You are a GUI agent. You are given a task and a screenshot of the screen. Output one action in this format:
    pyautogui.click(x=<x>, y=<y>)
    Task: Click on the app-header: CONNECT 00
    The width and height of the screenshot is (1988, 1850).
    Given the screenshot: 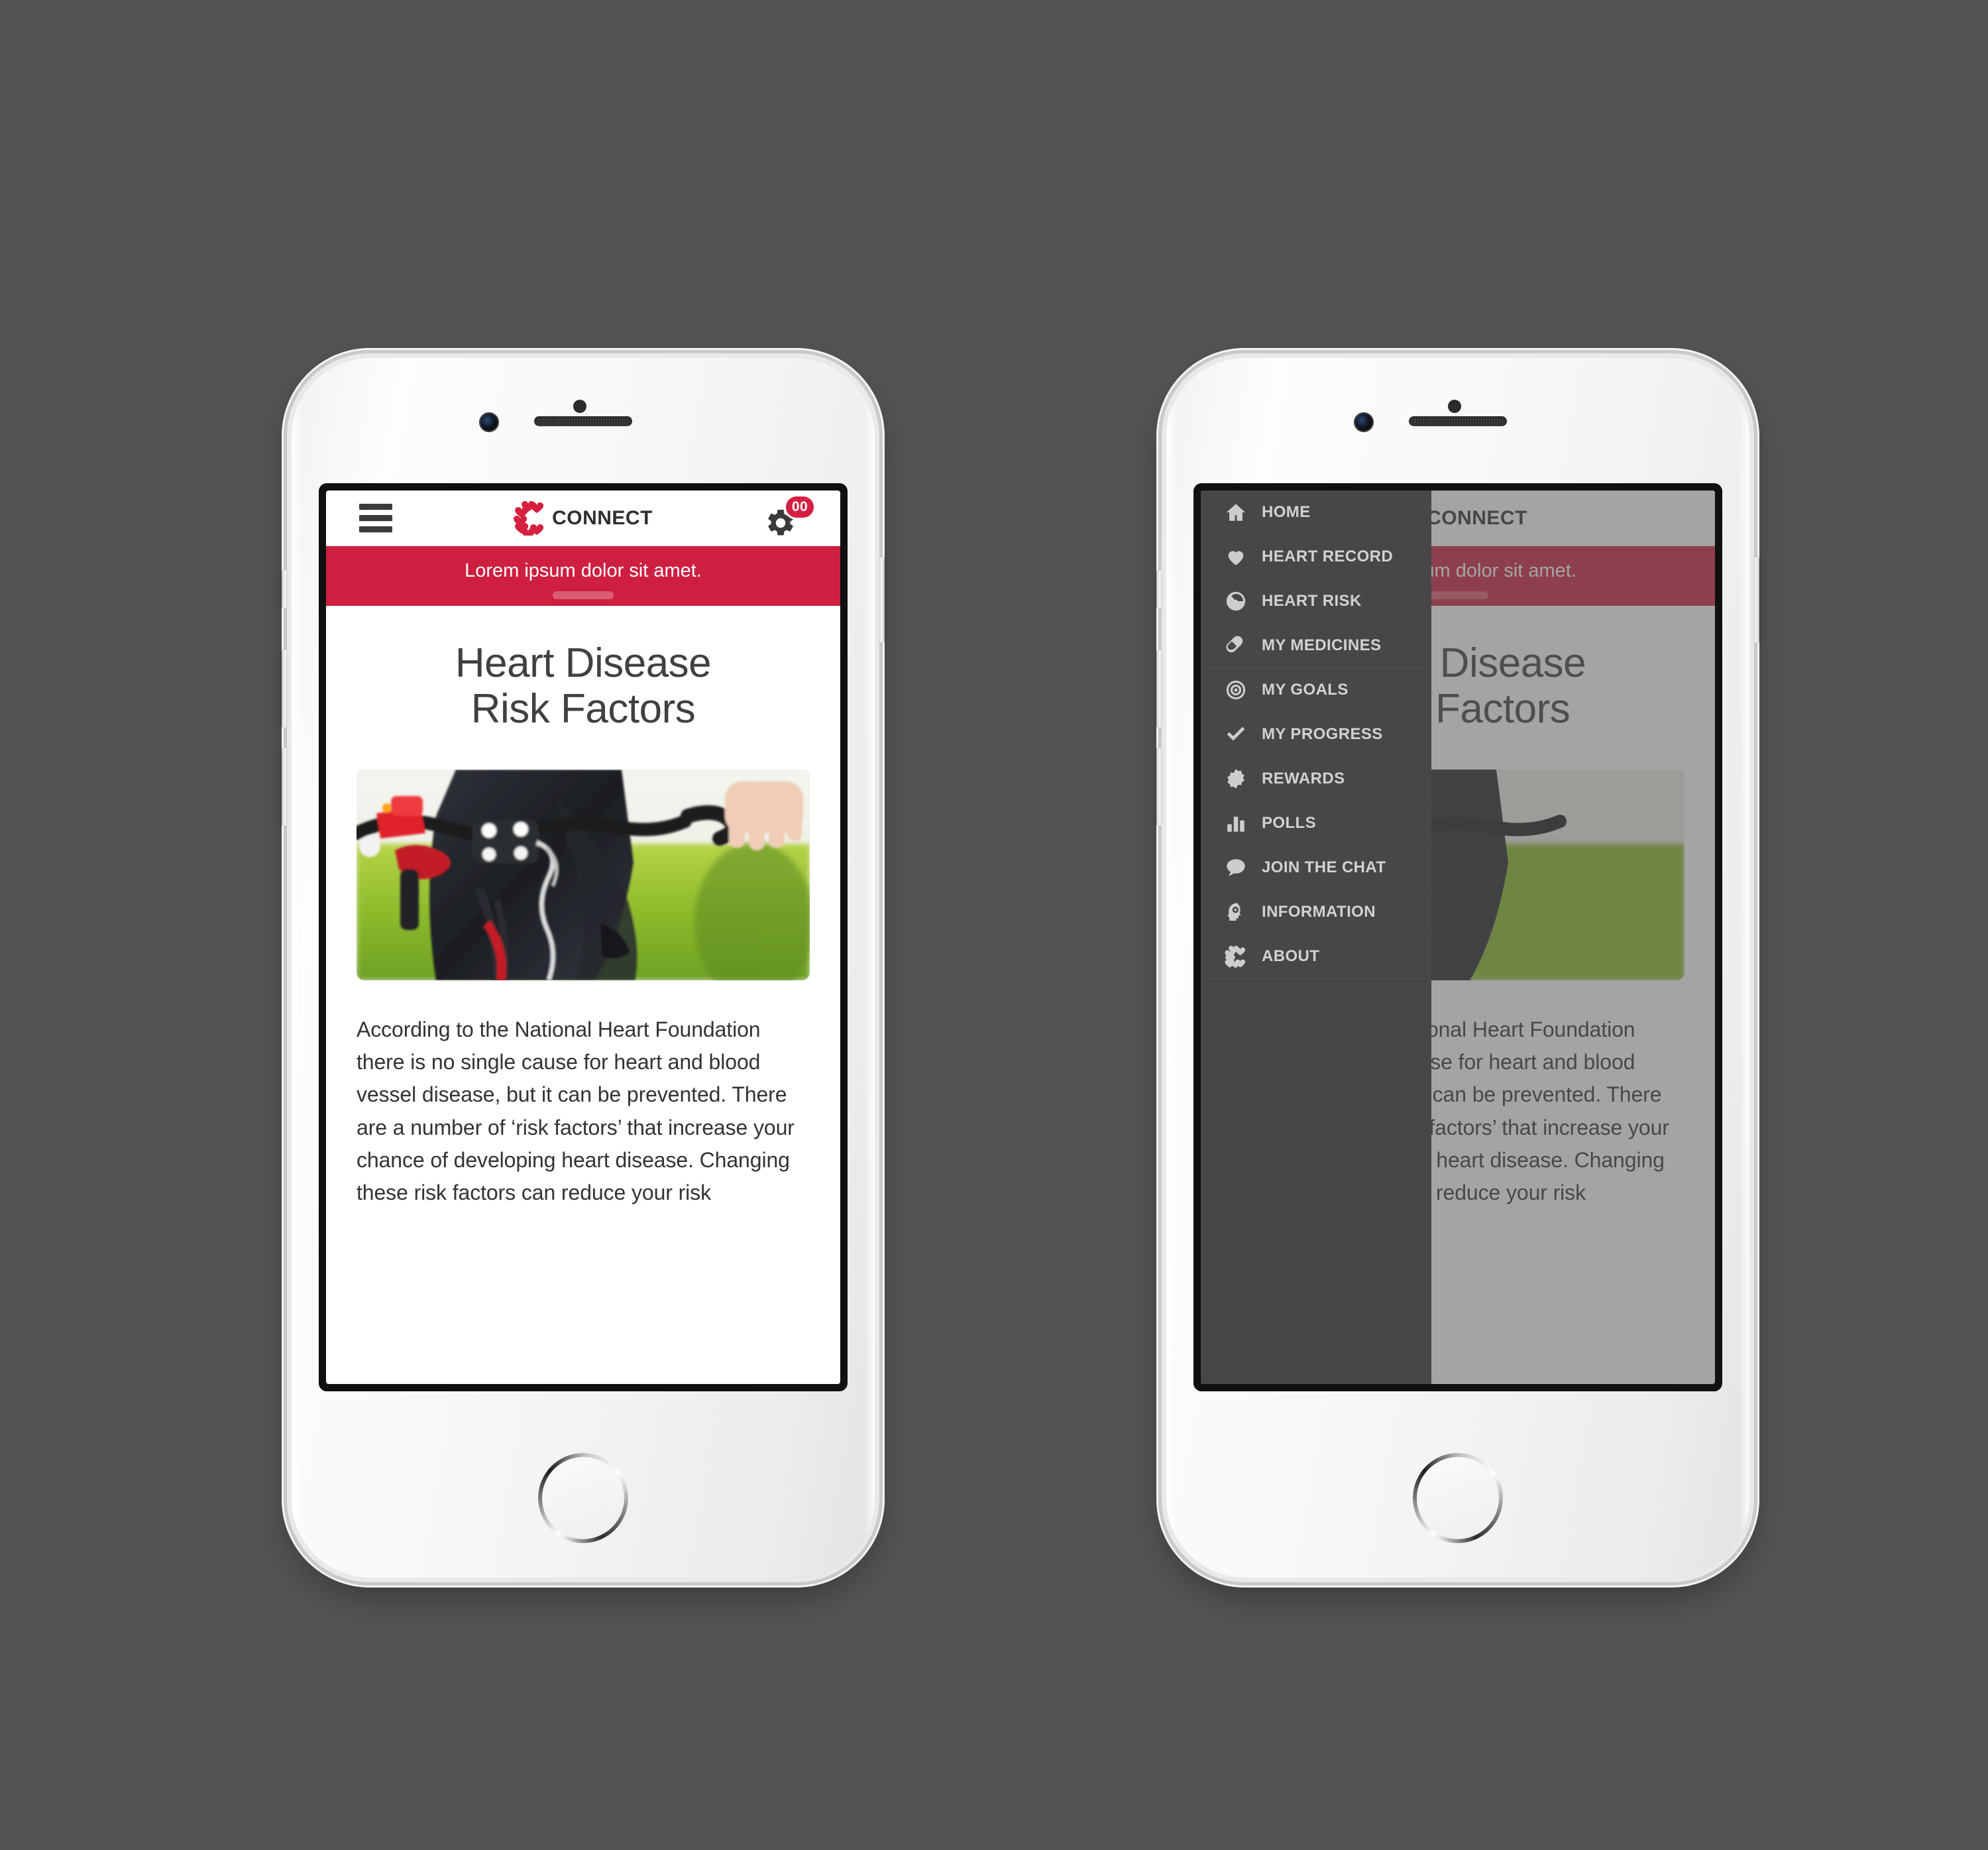 What is the action you would take?
    pyautogui.click(x=583, y=518)
    